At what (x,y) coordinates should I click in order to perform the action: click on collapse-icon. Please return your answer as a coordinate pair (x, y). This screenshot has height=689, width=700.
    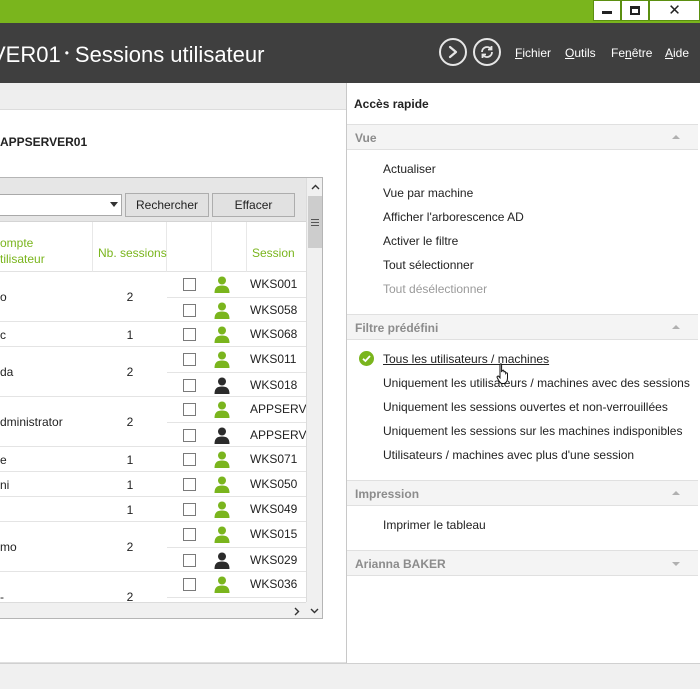
    Looking at the image, I should click on (676, 137).